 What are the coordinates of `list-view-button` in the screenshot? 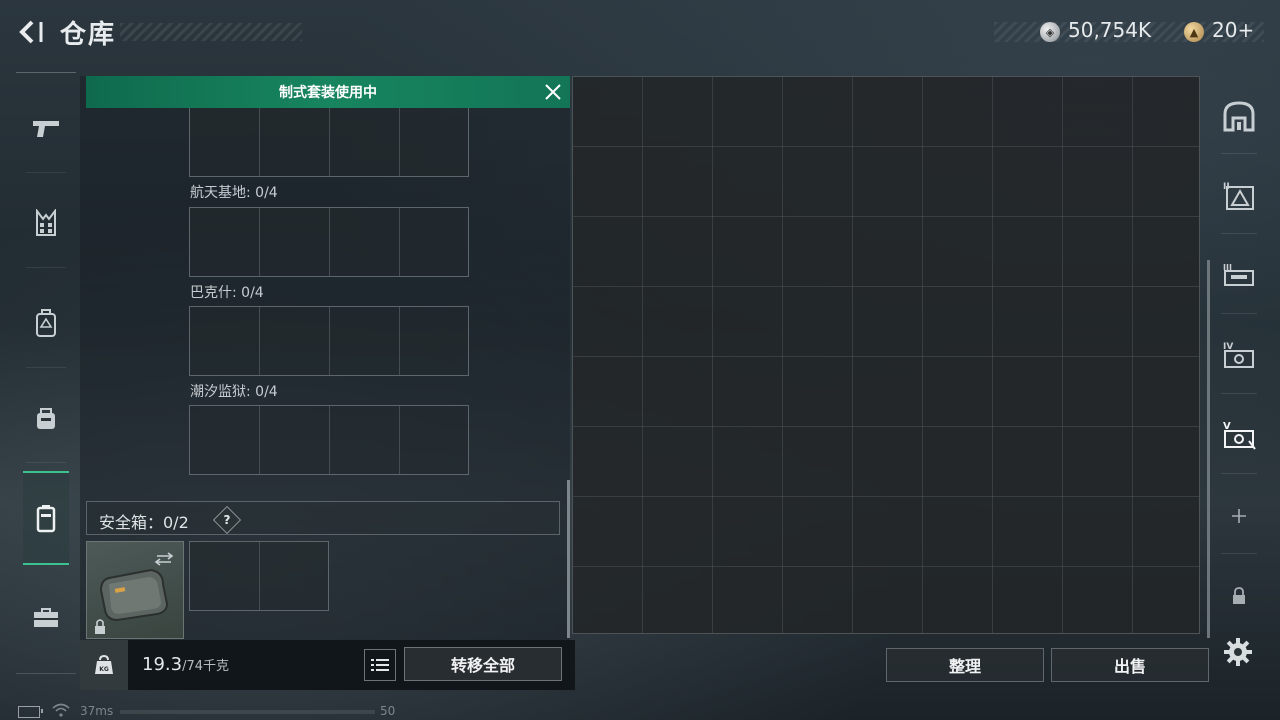 It's located at (380, 665).